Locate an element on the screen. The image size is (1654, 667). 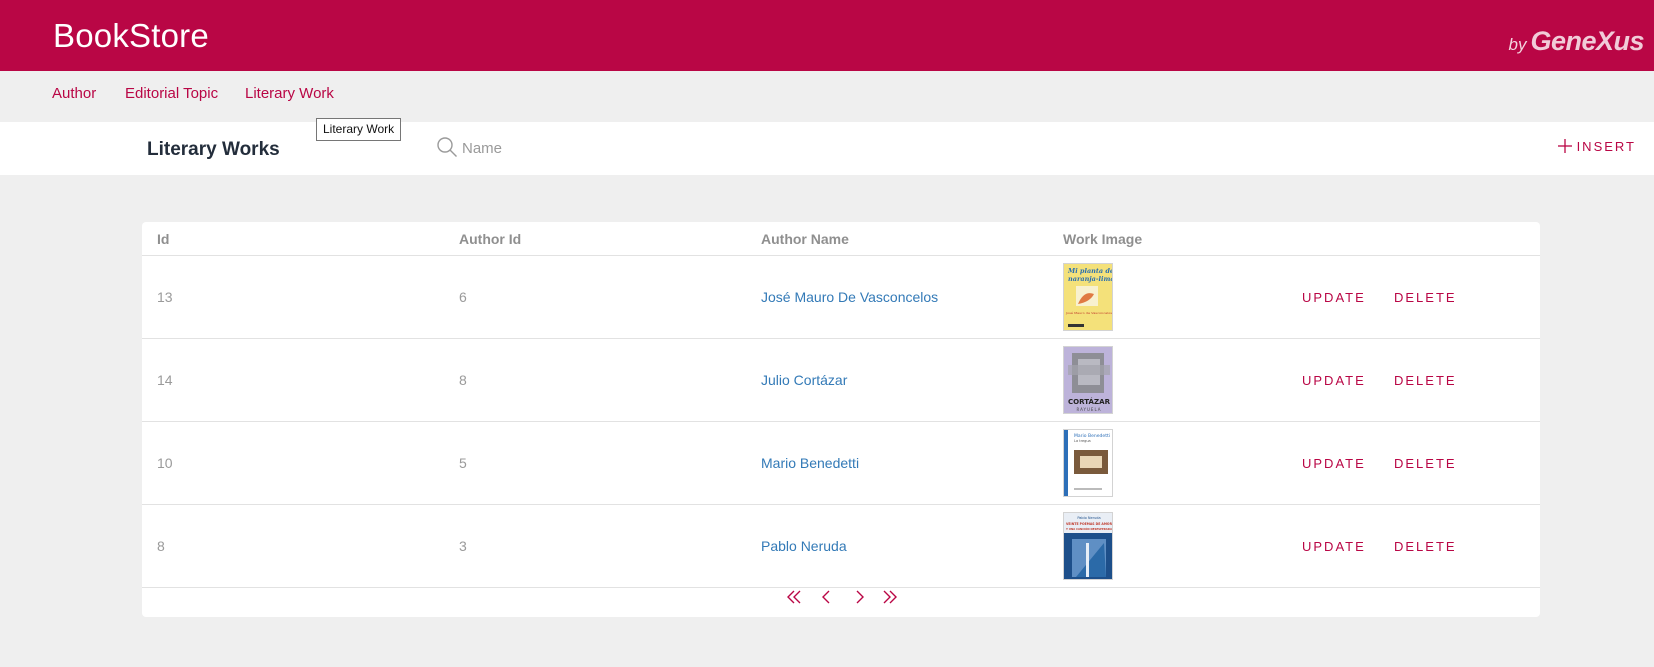
cell-id: 14 is located at coordinates (165, 380).